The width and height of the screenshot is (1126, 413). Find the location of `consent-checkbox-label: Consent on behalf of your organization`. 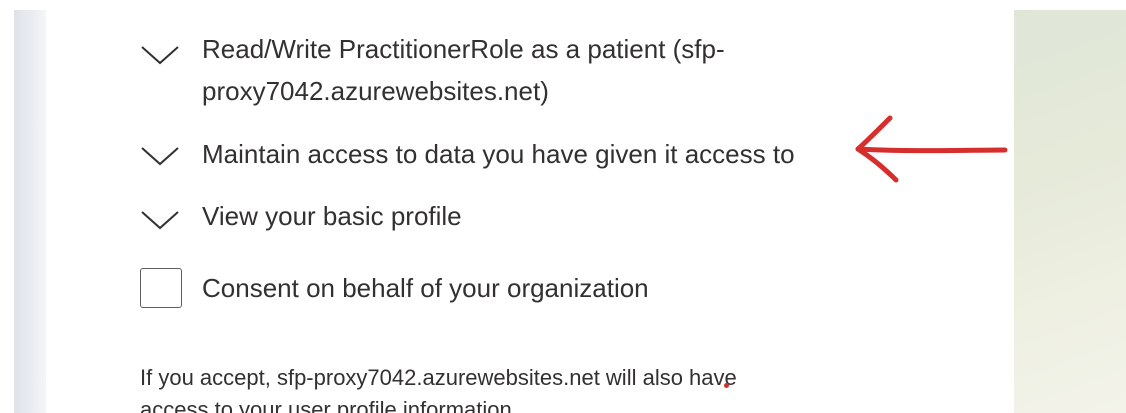

consent-checkbox-label: Consent on behalf of your organization is located at coordinates (425, 287).